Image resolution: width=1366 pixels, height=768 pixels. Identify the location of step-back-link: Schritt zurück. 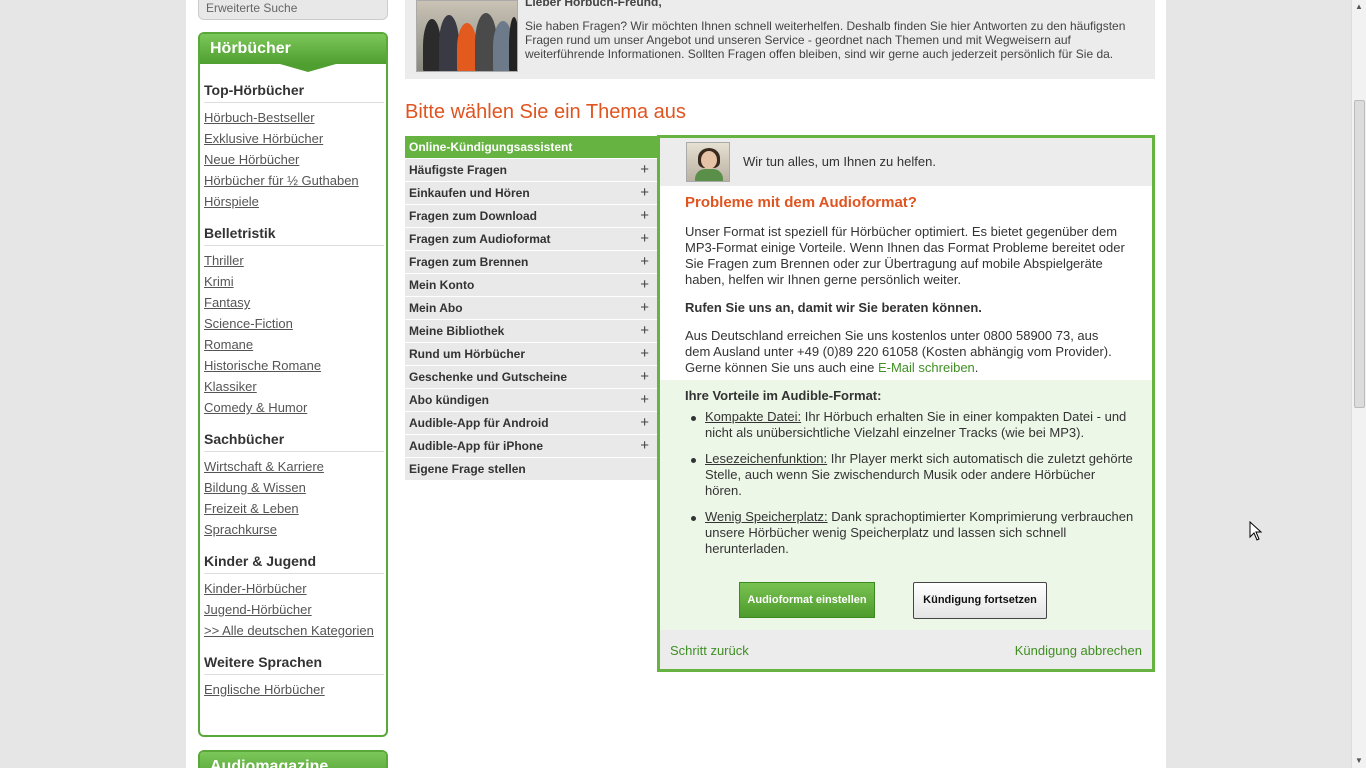
(709, 650).